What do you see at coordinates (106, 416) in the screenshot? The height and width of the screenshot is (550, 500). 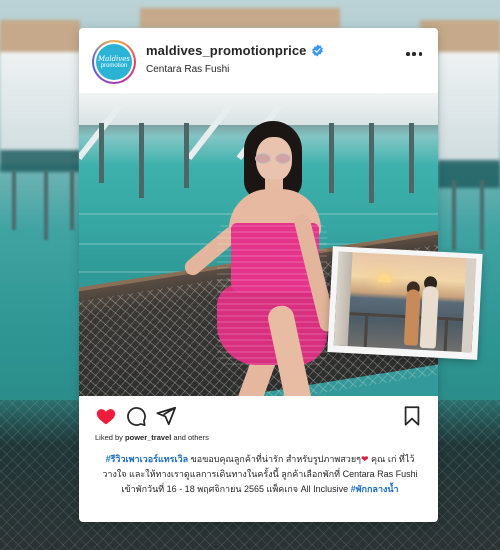 I see `heart-icon` at bounding box center [106, 416].